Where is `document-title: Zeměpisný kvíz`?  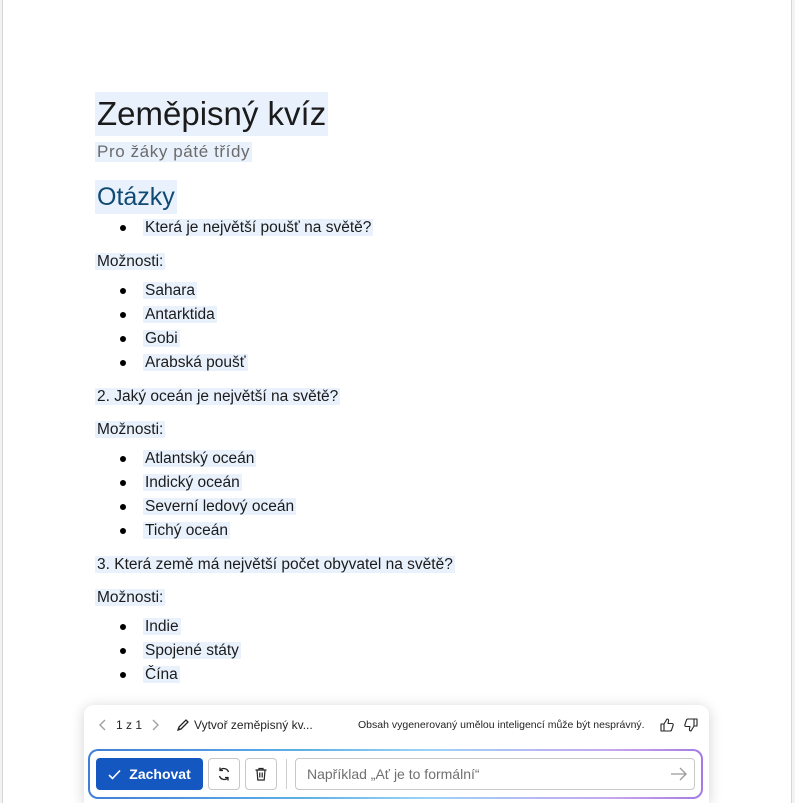
document-title: Zeměpisný kvíz is located at coordinates (212, 114).